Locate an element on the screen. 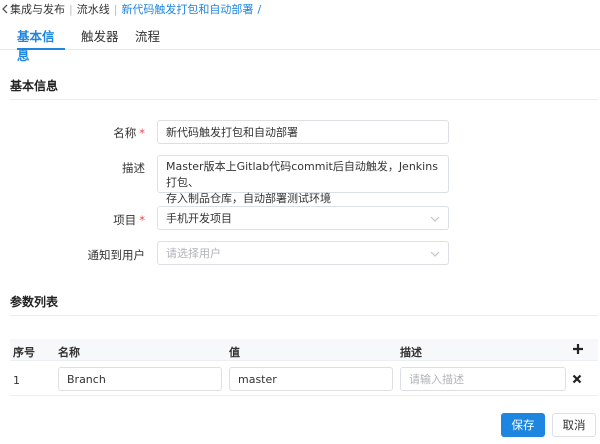  project-label: 项目 * is located at coordinates (129, 220).